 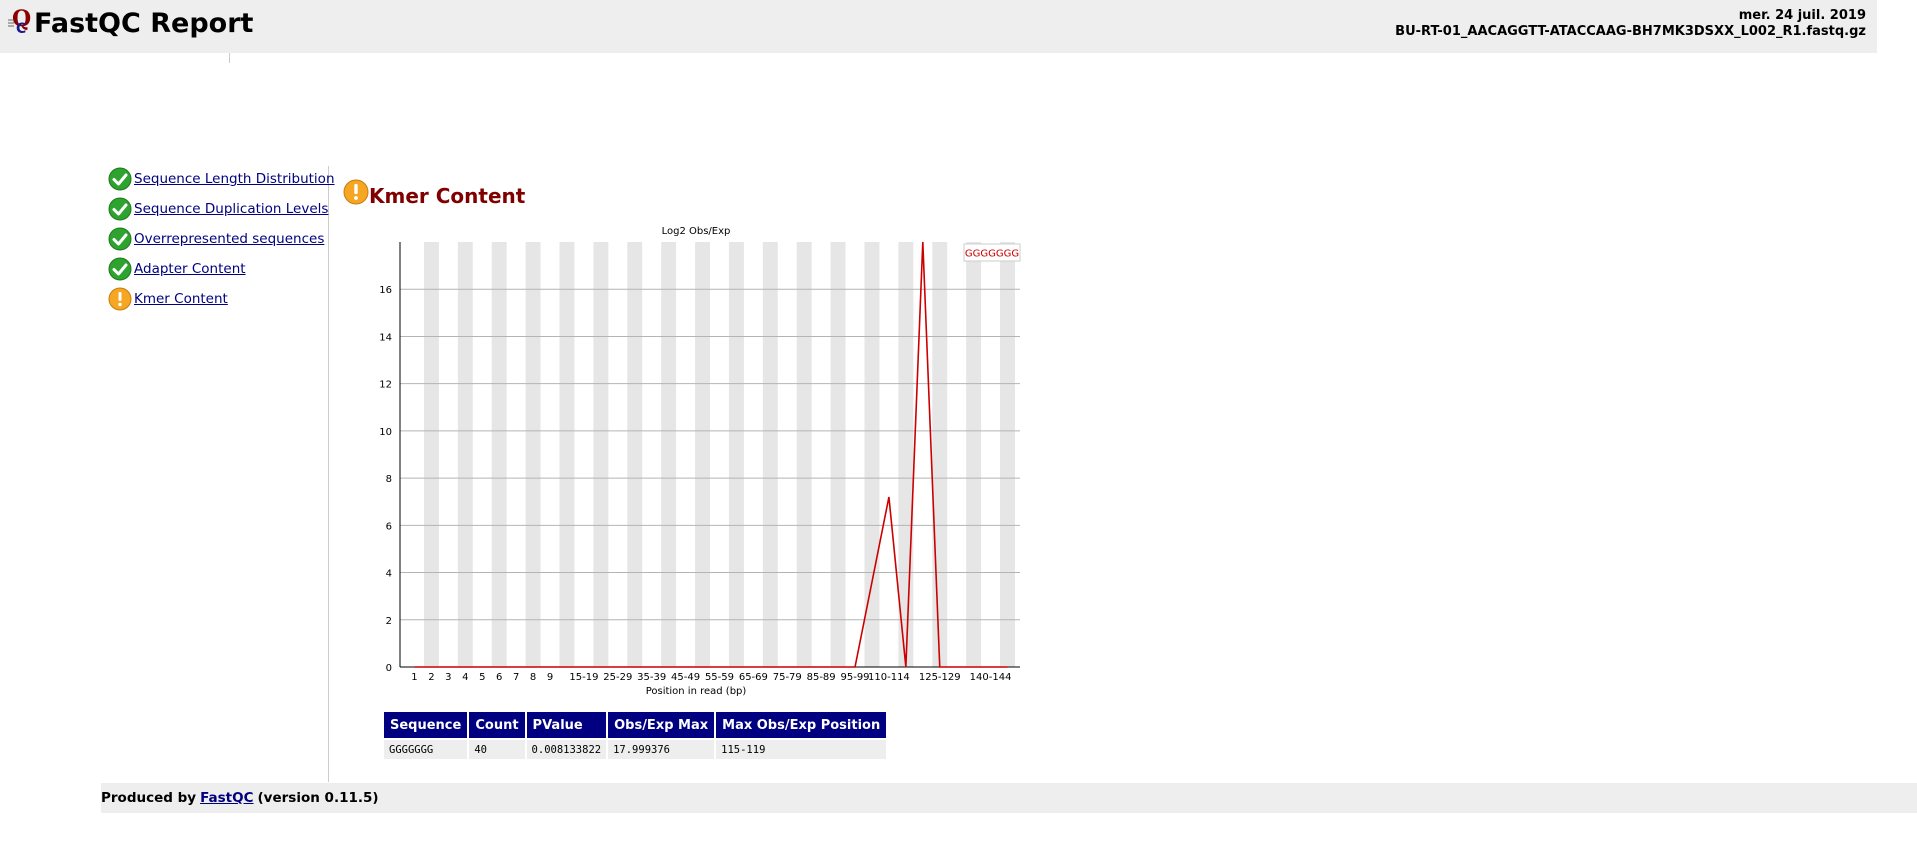 What do you see at coordinates (497, 726) in the screenshot?
I see `column-header: Count` at bounding box center [497, 726].